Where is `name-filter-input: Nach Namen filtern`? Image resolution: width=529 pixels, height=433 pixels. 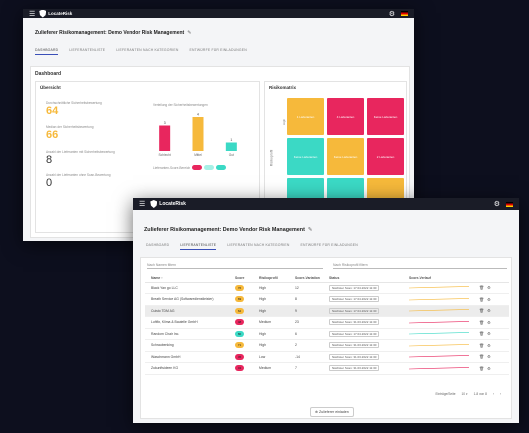
name-filter-input: Nach Namen filtern is located at coordinates (235, 266).